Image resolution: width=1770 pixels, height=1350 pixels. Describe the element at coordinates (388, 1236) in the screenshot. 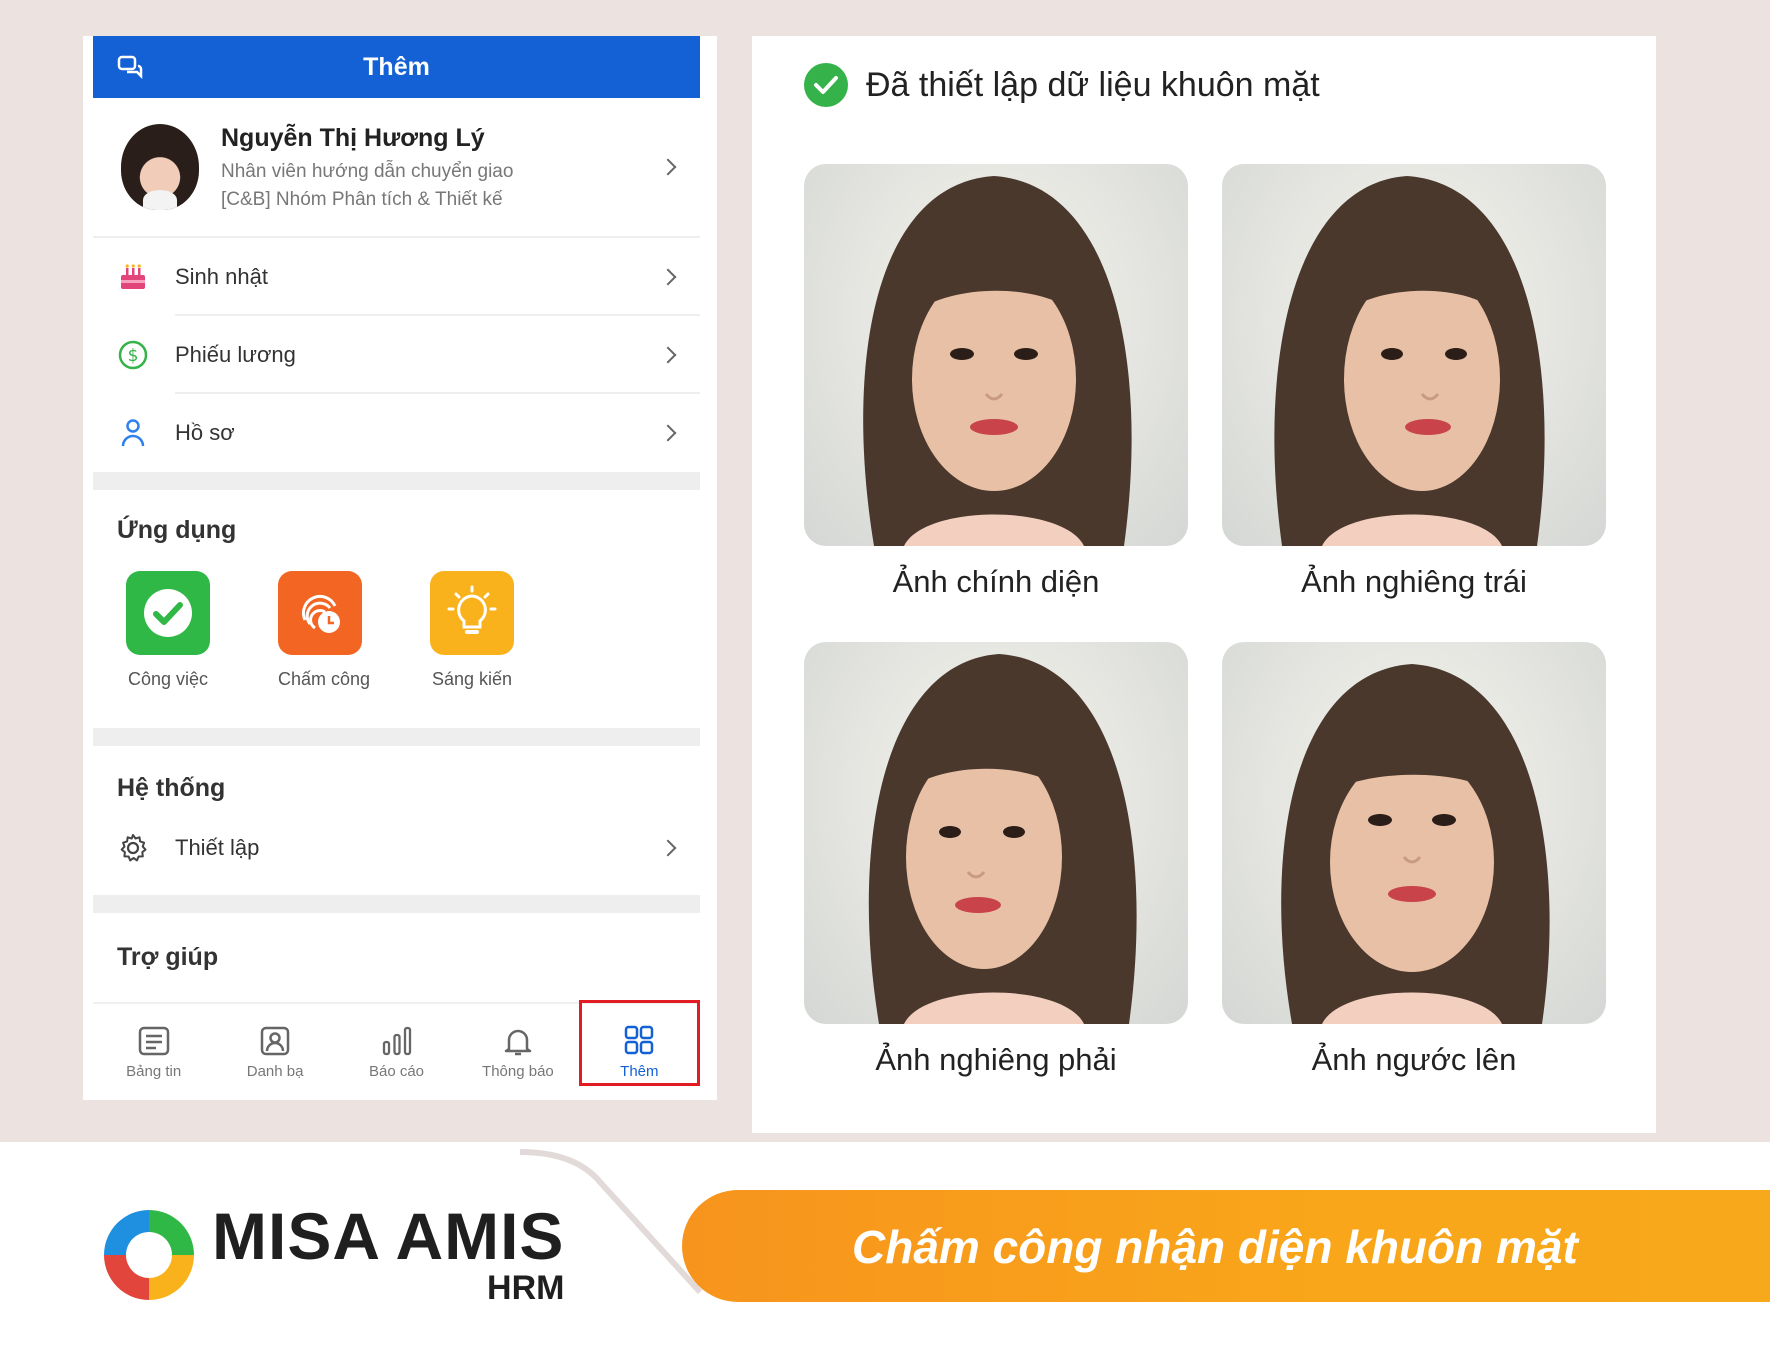

I see `logo-main-text: MISA AMIS` at that location.